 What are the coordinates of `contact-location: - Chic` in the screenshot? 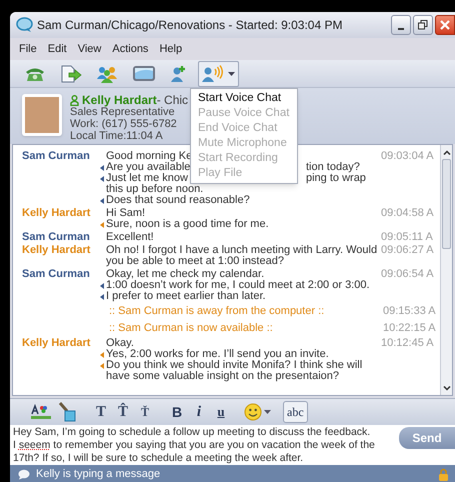 It's located at (172, 100).